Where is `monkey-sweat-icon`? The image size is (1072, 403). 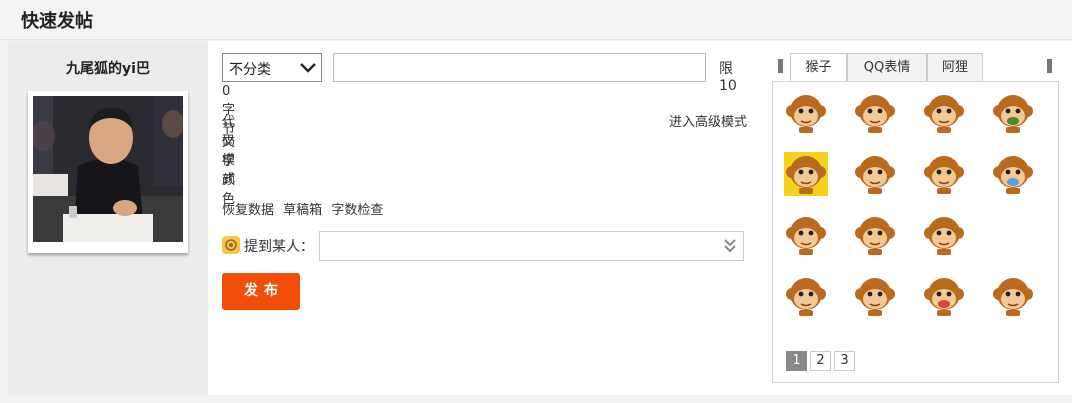 monkey-sweat-icon is located at coordinates (944, 113).